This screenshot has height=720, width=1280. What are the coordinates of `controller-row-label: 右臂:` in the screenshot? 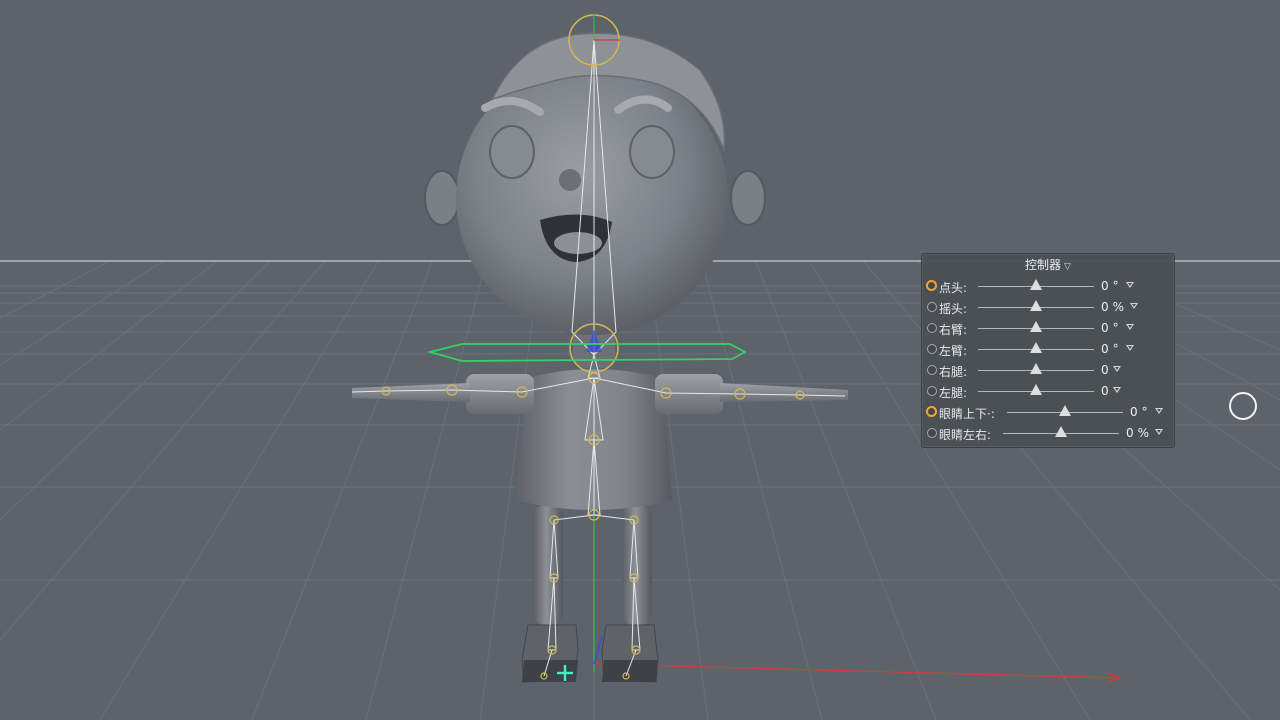 It's located at (953, 330).